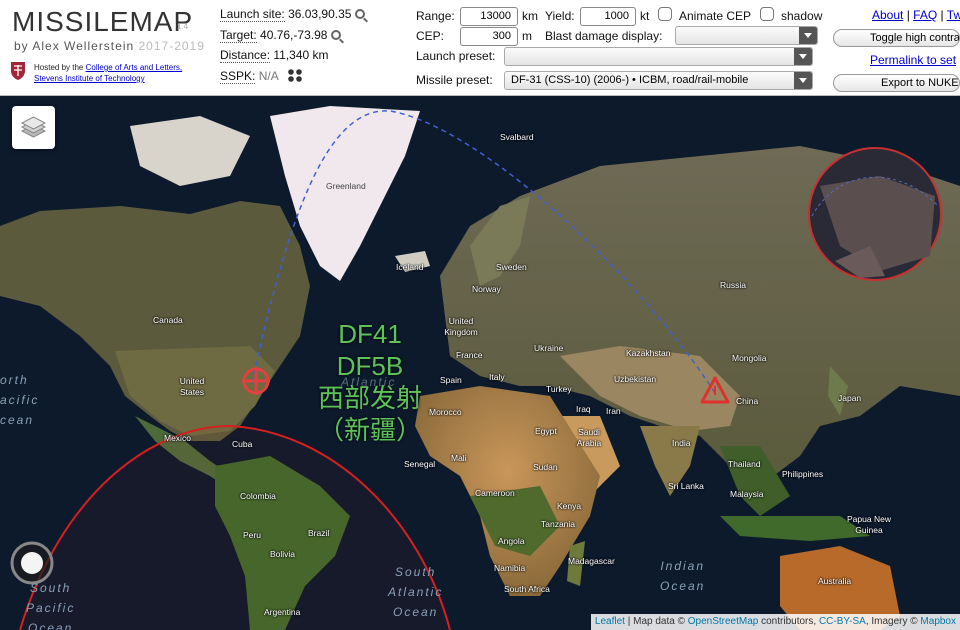  Describe the element at coordinates (497, 377) in the screenshot. I see `place-label: Italy` at that location.